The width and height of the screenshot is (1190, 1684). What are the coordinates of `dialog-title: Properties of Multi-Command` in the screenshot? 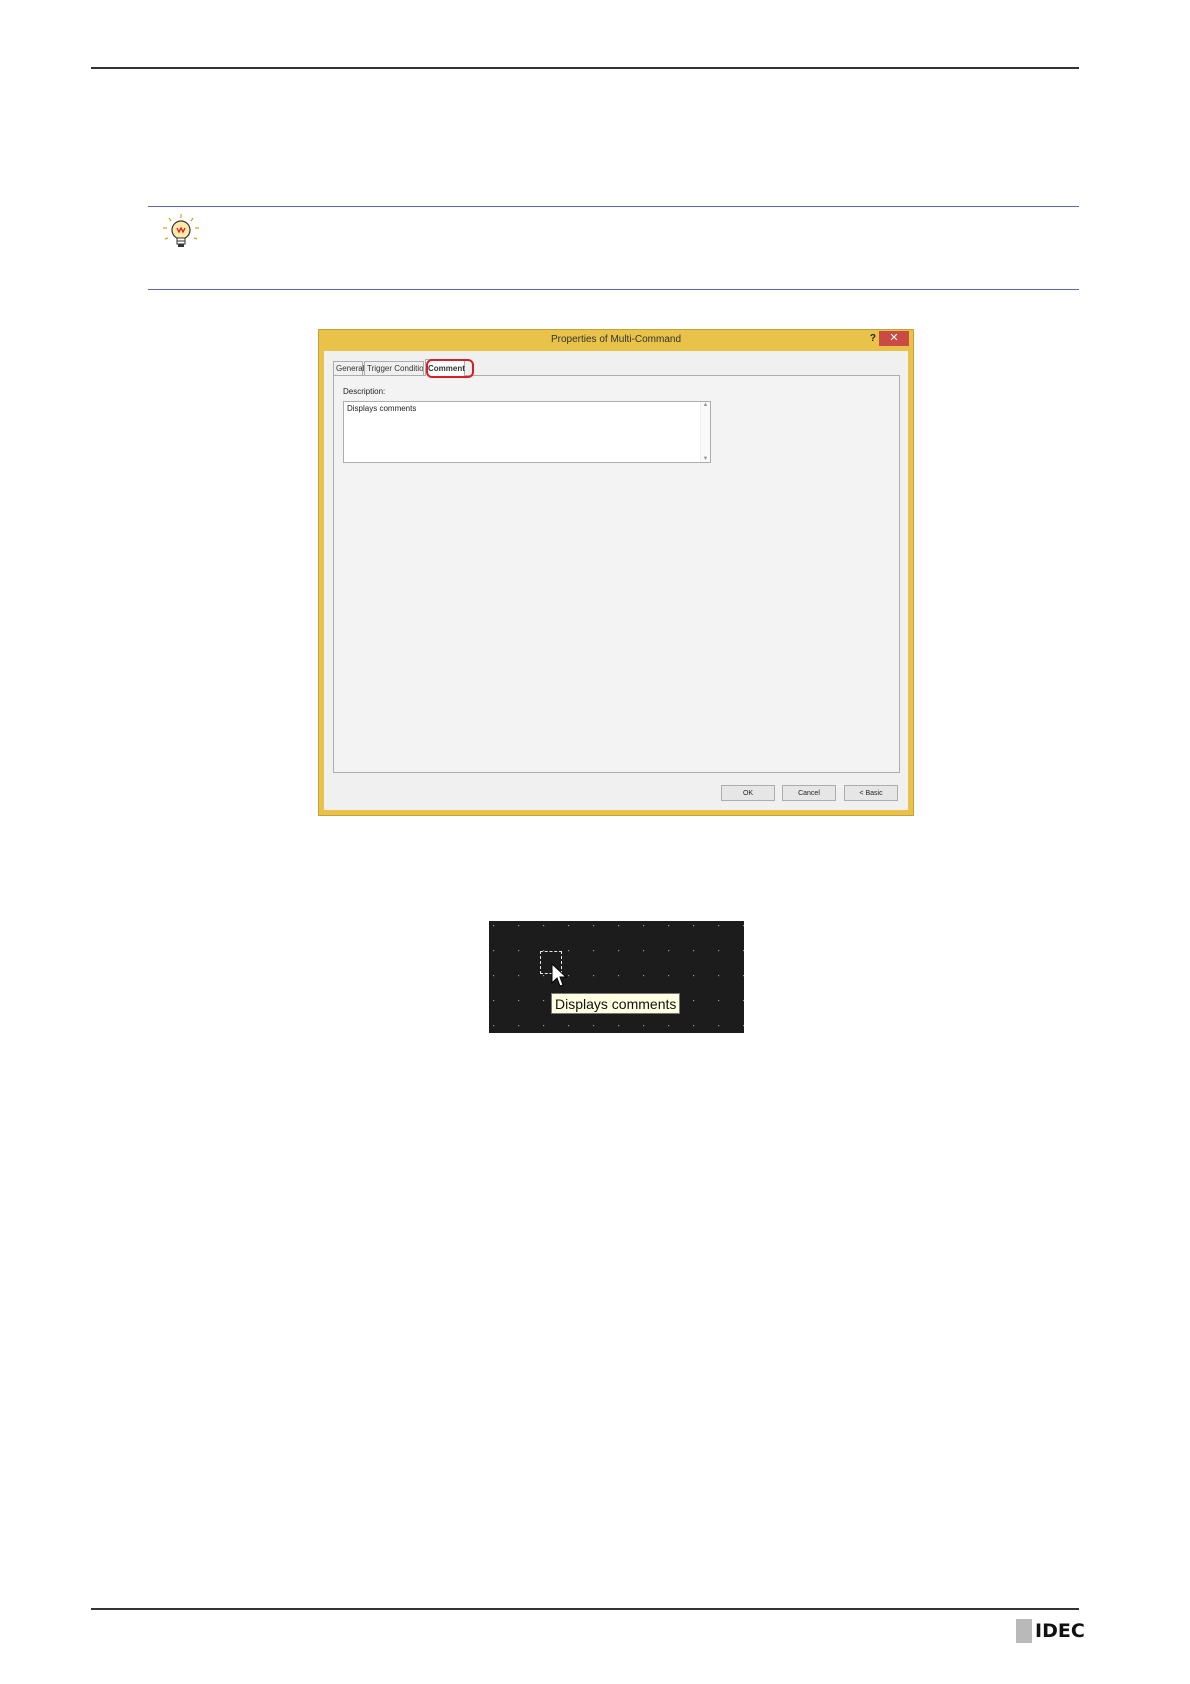 It's located at (616, 339).